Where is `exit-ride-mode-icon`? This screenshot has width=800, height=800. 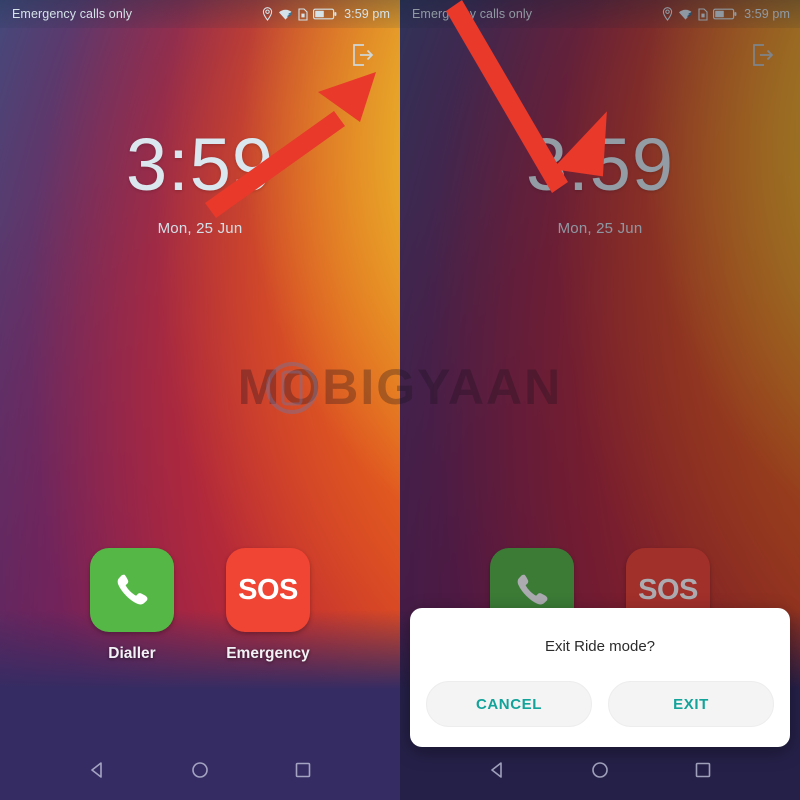
exit-ride-mode-icon is located at coordinates (363, 55).